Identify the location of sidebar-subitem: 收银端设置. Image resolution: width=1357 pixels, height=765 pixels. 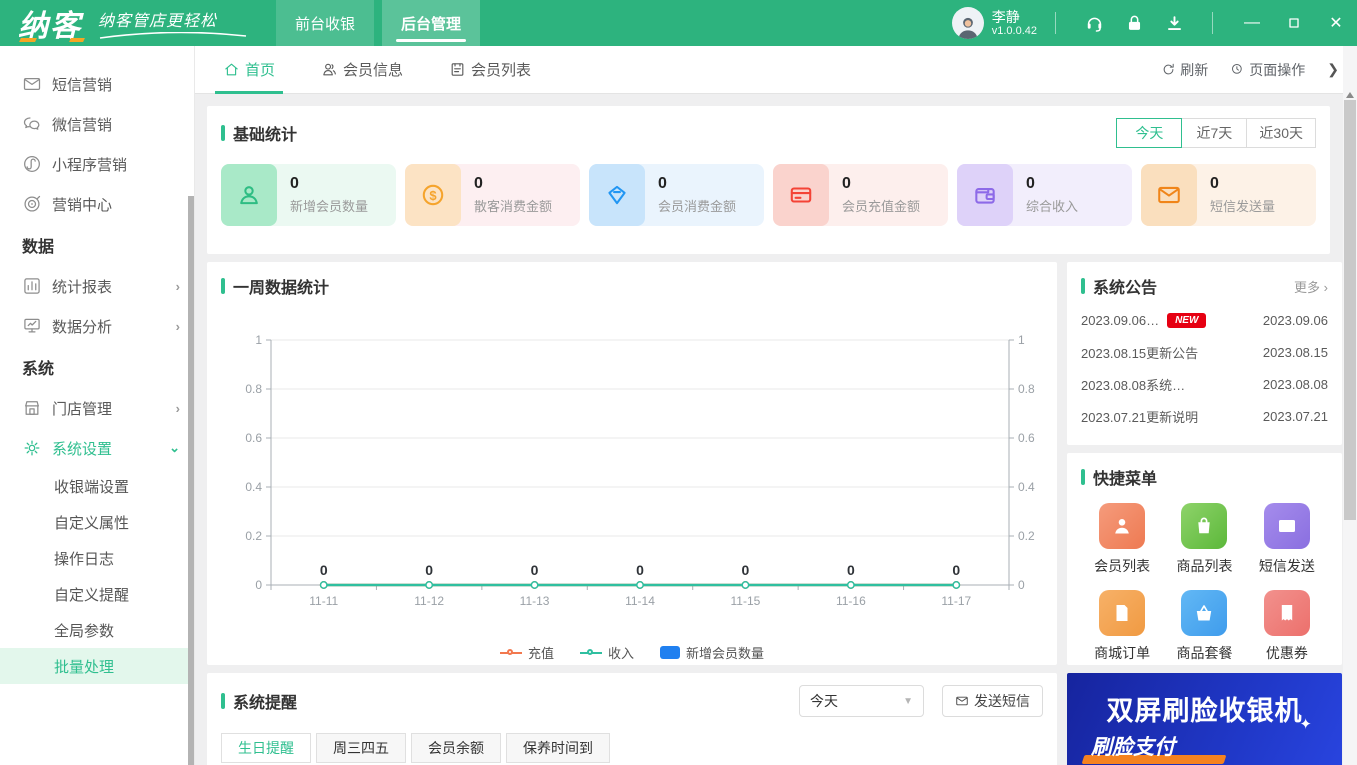
(97, 486).